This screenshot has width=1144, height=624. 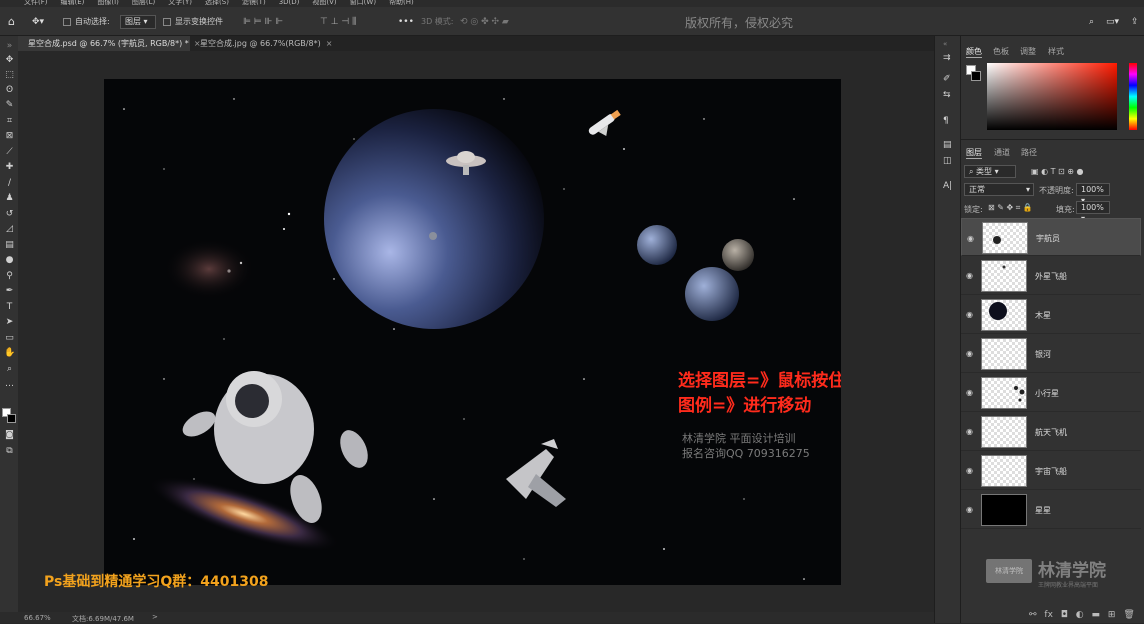 I want to click on fill-input: 100% ▾, so click(x=1093, y=212).